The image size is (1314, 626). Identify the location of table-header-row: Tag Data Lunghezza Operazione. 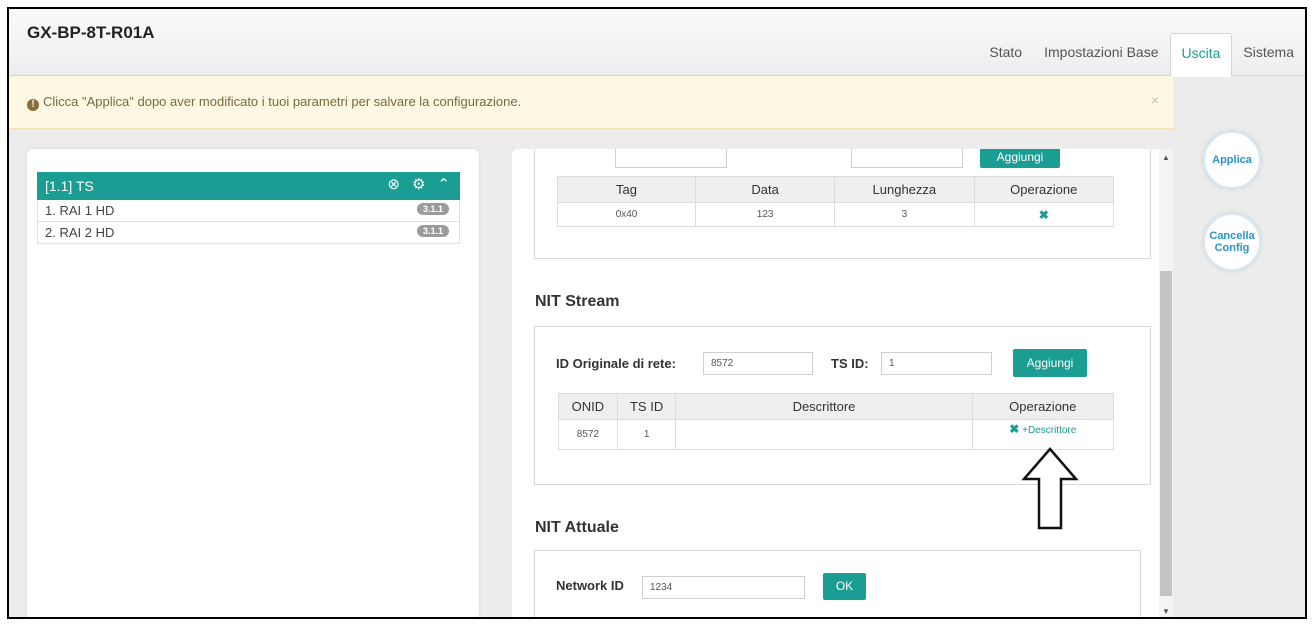
(835, 189).